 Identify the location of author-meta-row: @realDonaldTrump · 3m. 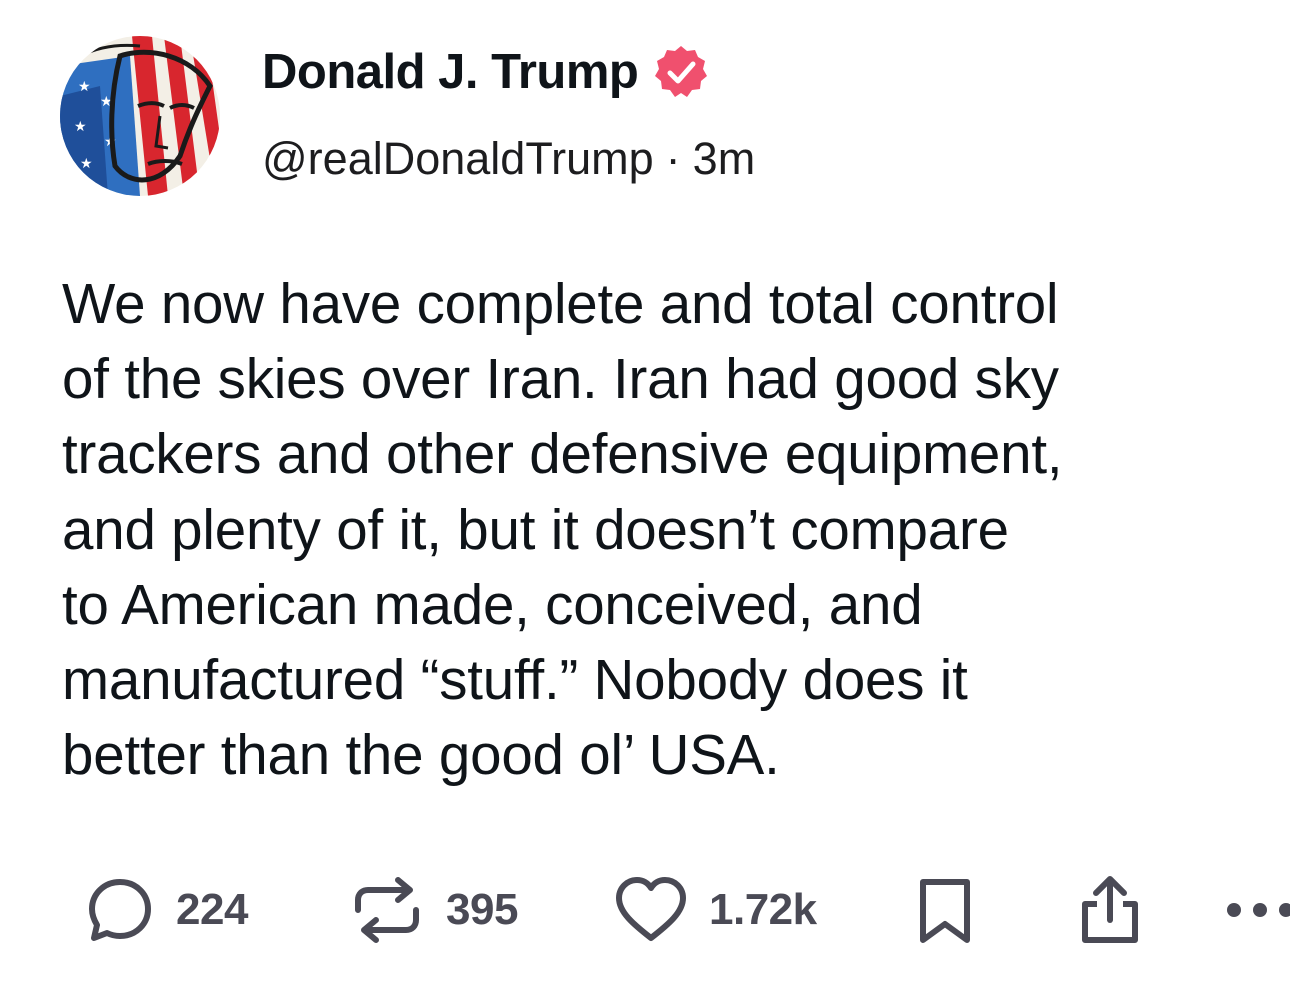
(508, 159).